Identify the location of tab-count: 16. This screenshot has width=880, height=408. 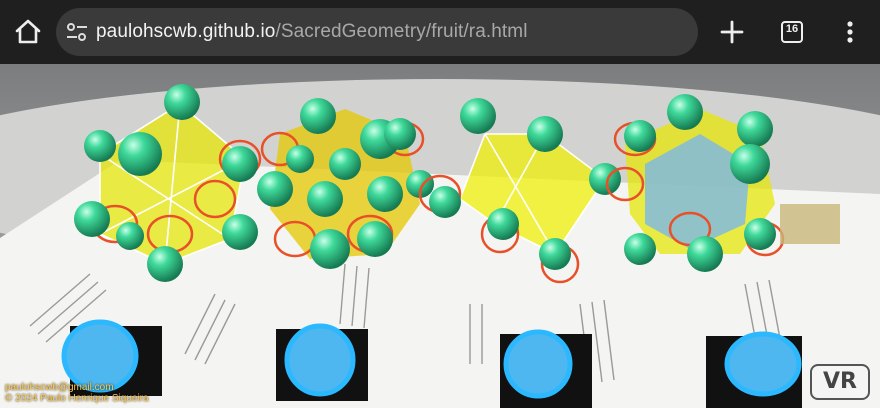
(792, 29).